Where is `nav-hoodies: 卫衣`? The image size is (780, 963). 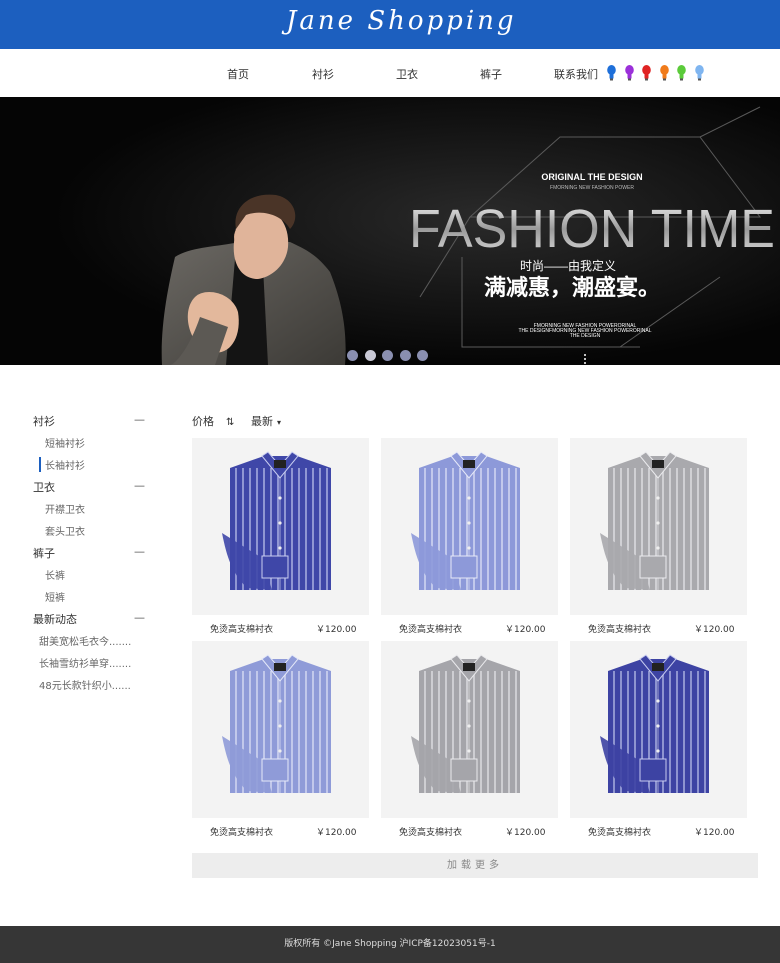 nav-hoodies: 卫衣 is located at coordinates (407, 74).